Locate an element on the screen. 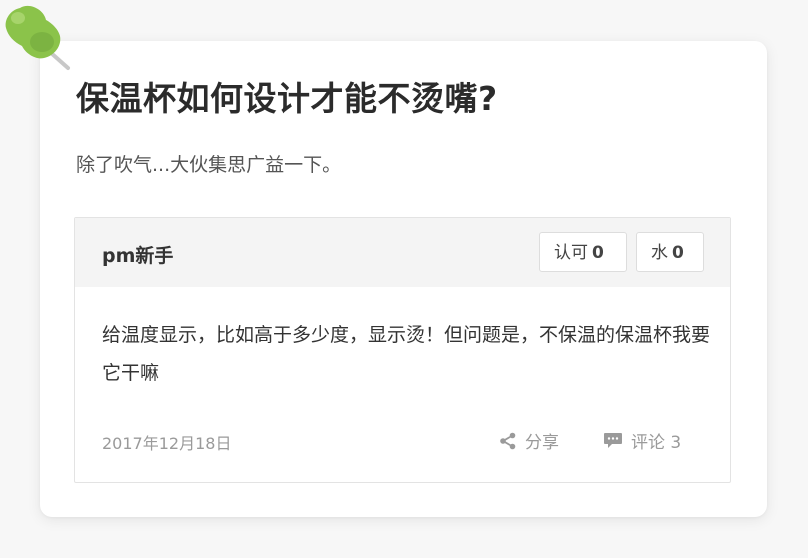 The width and height of the screenshot is (808, 558). water-button: 水0 is located at coordinates (670, 252).